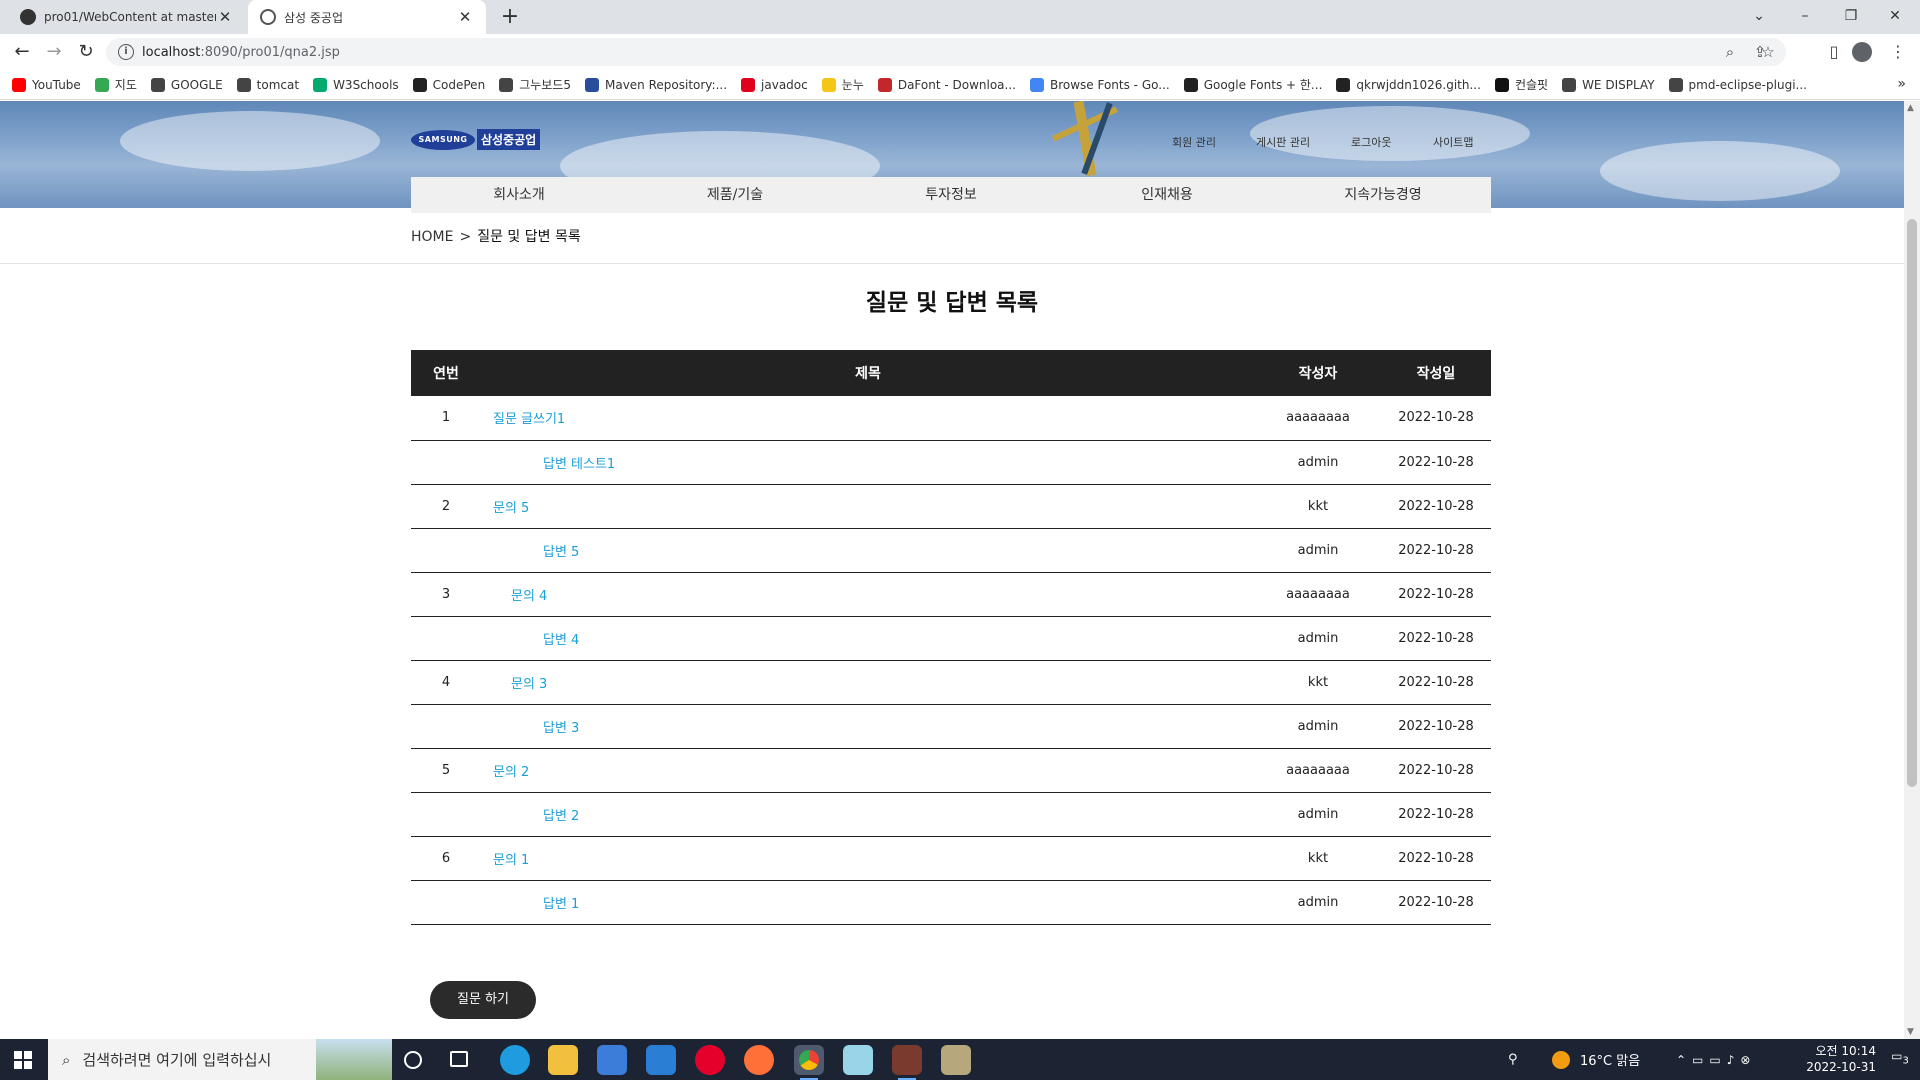  Describe the element at coordinates (1841, 1059) in the screenshot. I see `taskbar-clock: 오전 10:14 2022-10-31` at that location.